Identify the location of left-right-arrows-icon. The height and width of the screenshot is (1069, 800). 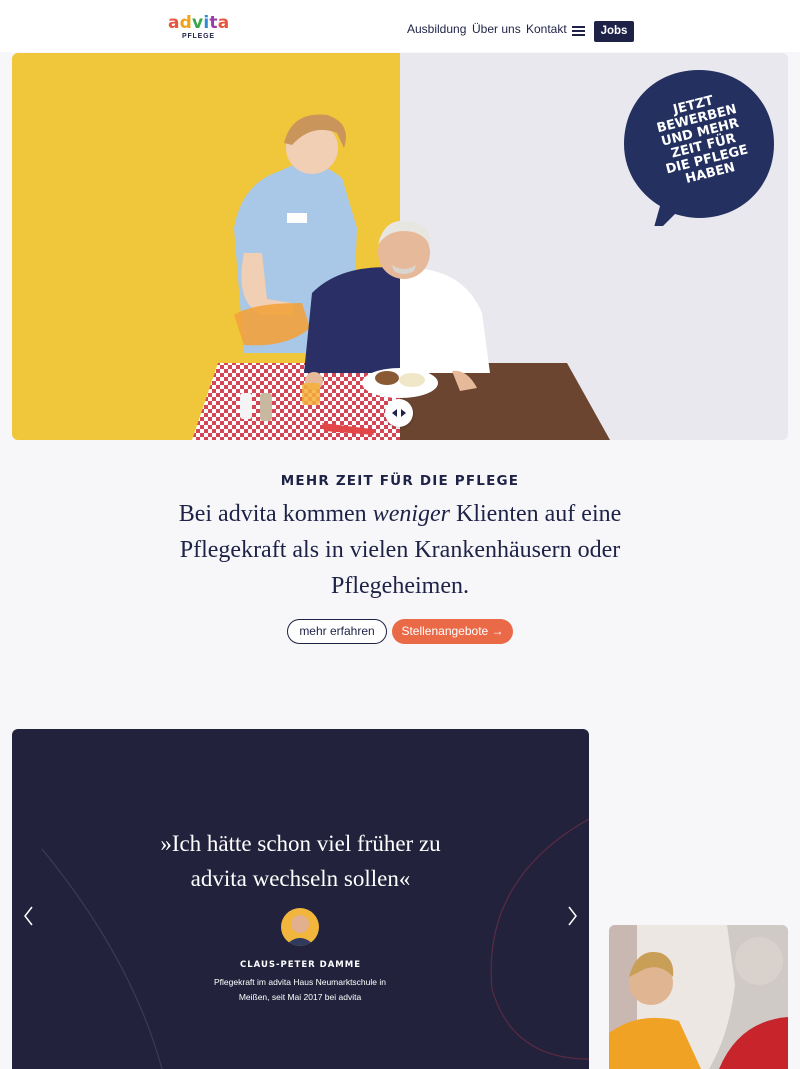
(399, 413).